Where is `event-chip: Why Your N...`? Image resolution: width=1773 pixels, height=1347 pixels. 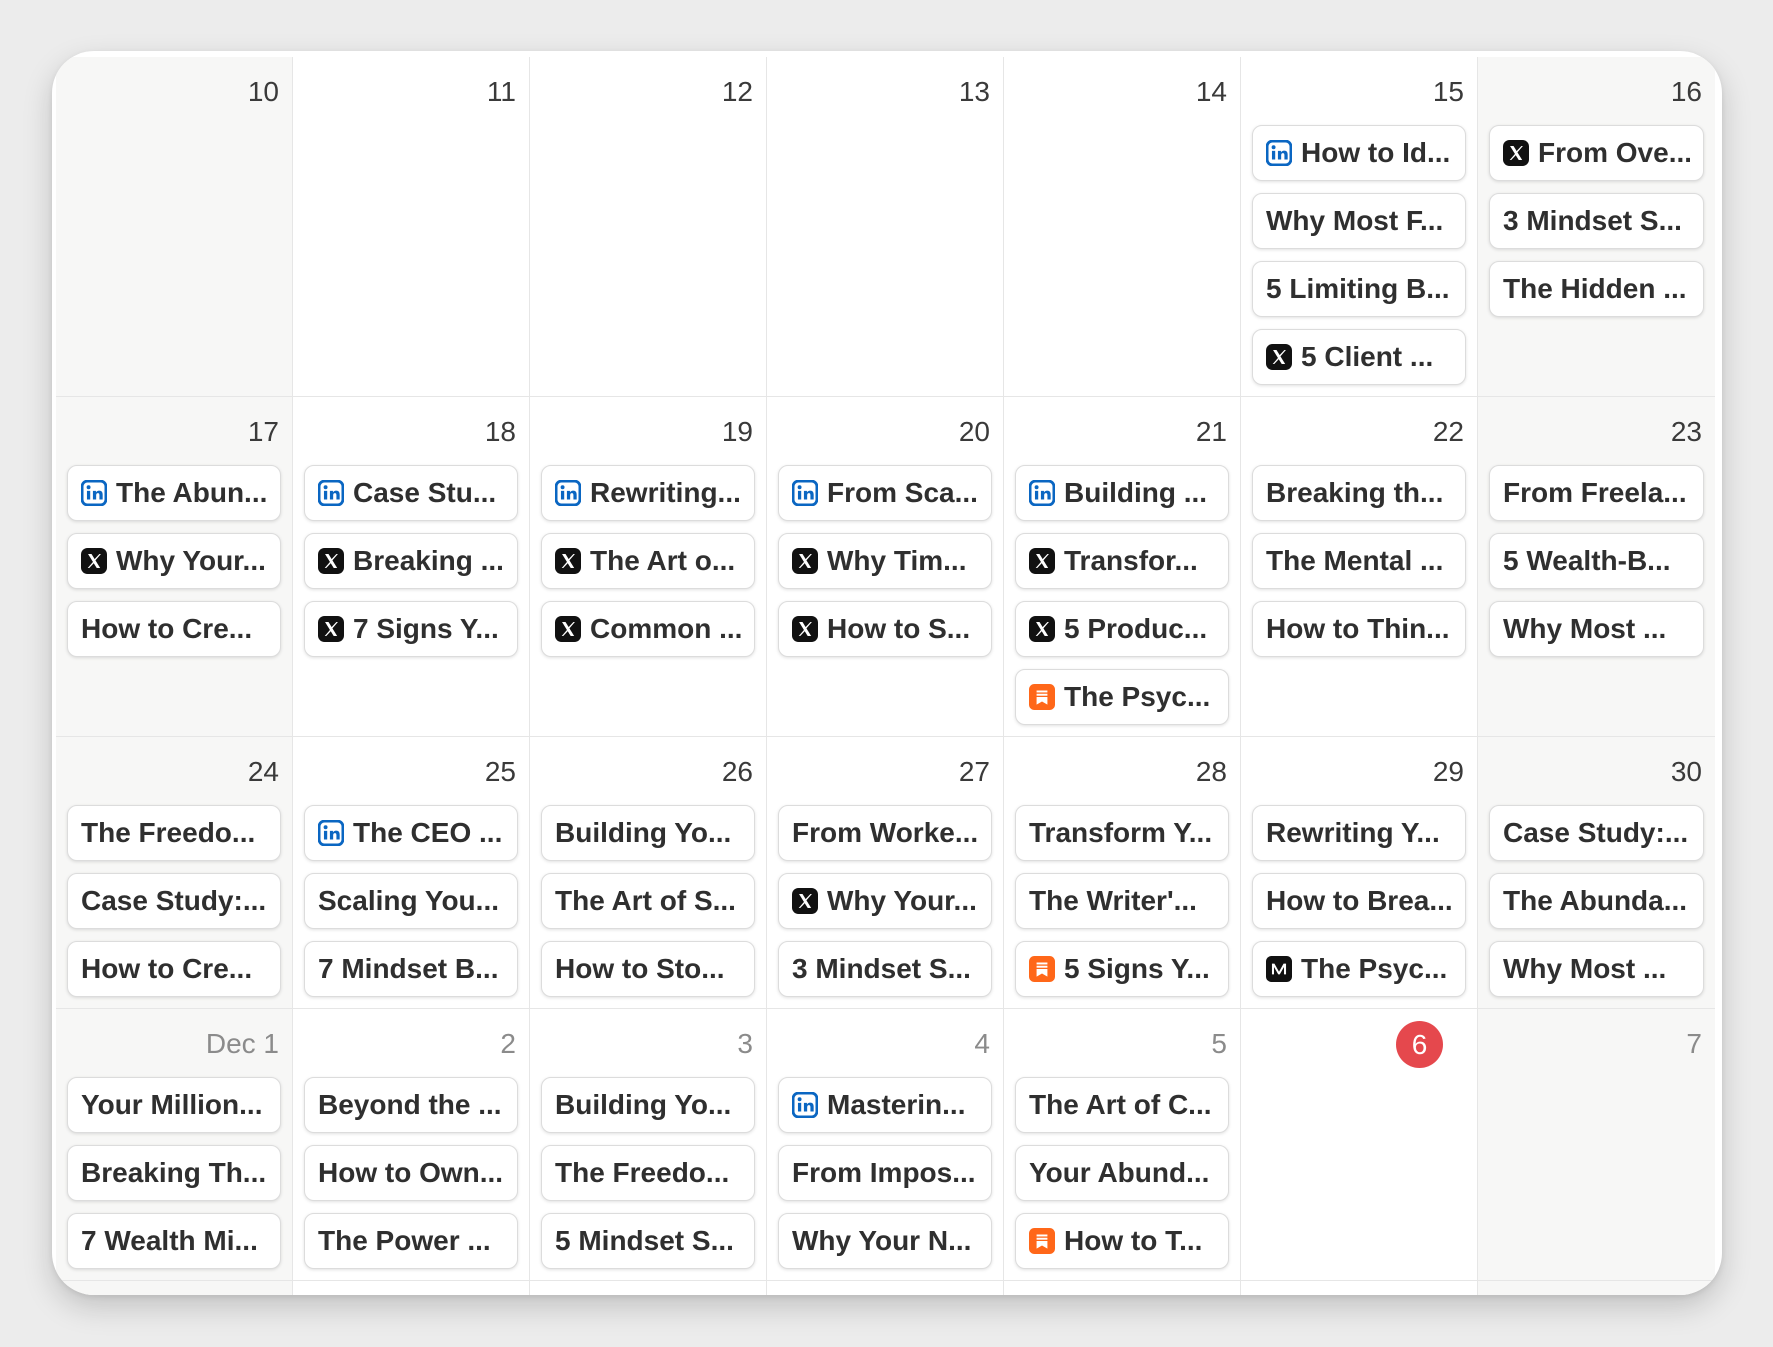 event-chip: Why Your N... is located at coordinates (885, 1241).